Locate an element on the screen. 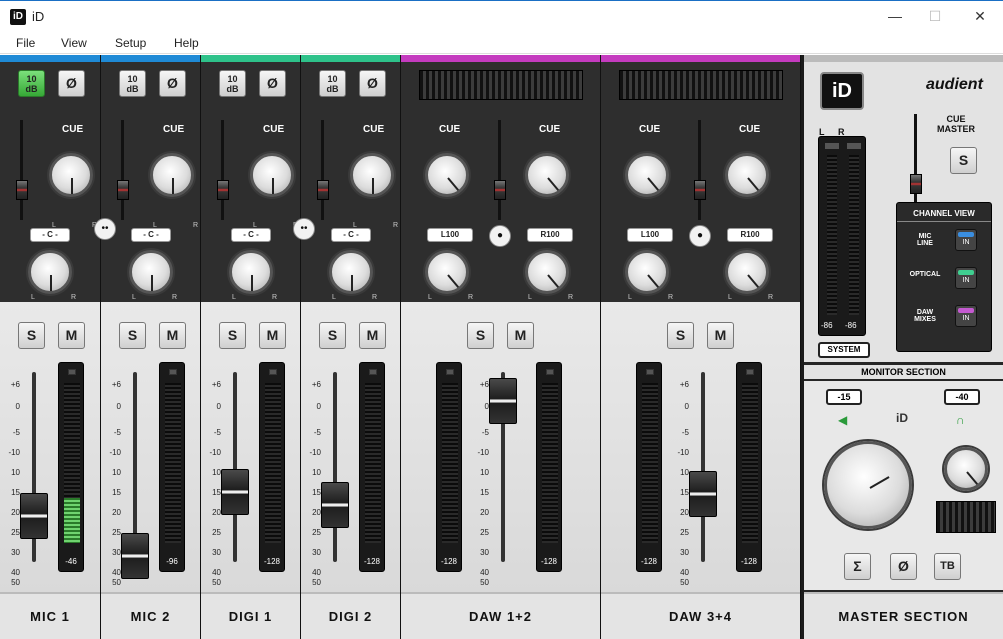  fader-scale-mark: 50 is located at coordinates (216, 582).